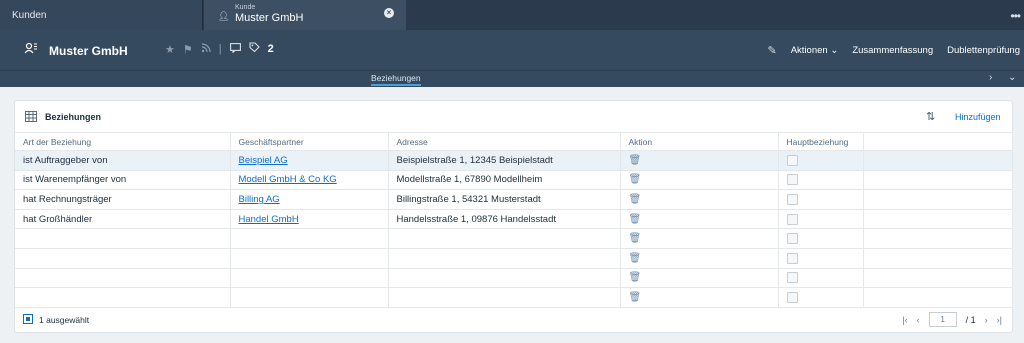  I want to click on address-cell: Billingstraße 1, 54321 Musterstadt, so click(504, 199).